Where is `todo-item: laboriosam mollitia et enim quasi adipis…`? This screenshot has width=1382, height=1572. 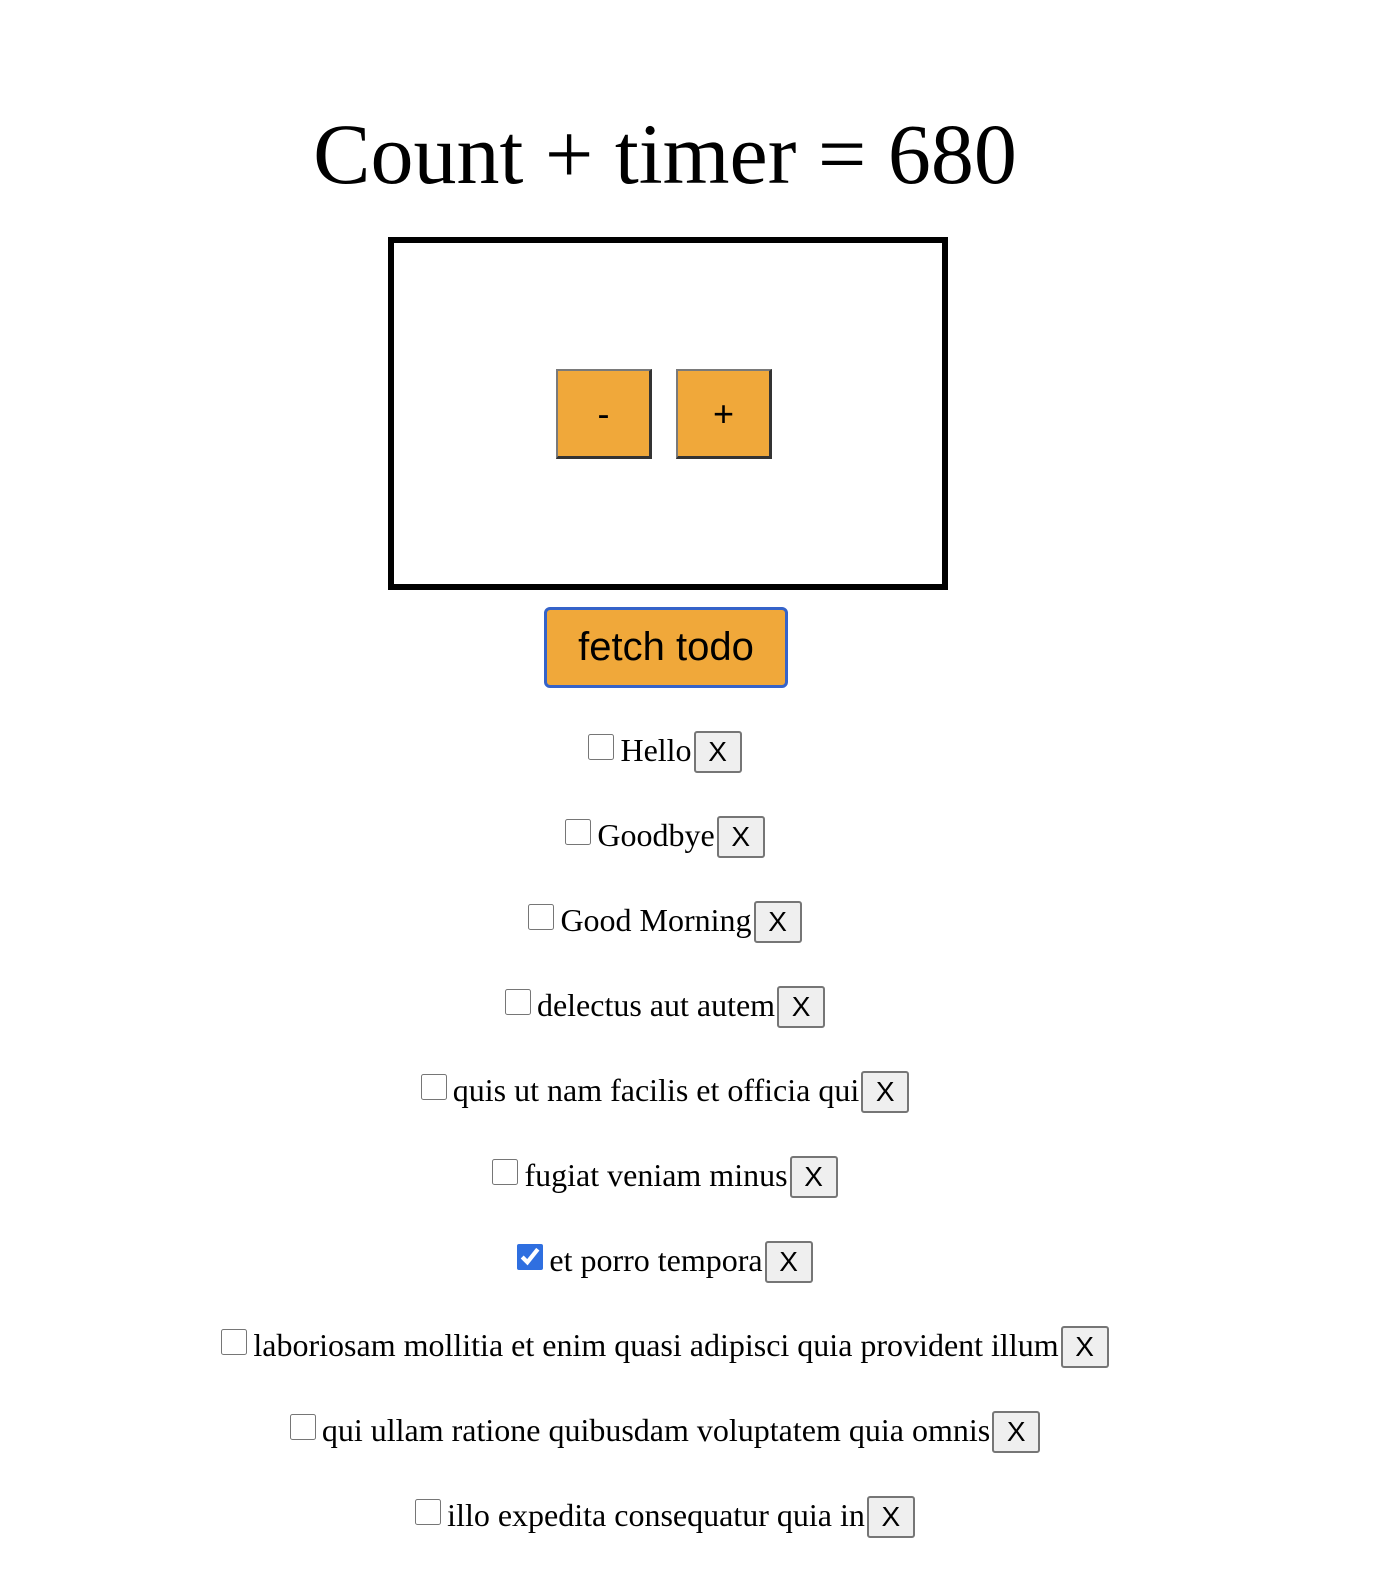
todo-item: laboriosam mollitia et enim quasi adipis… is located at coordinates (665, 1359).